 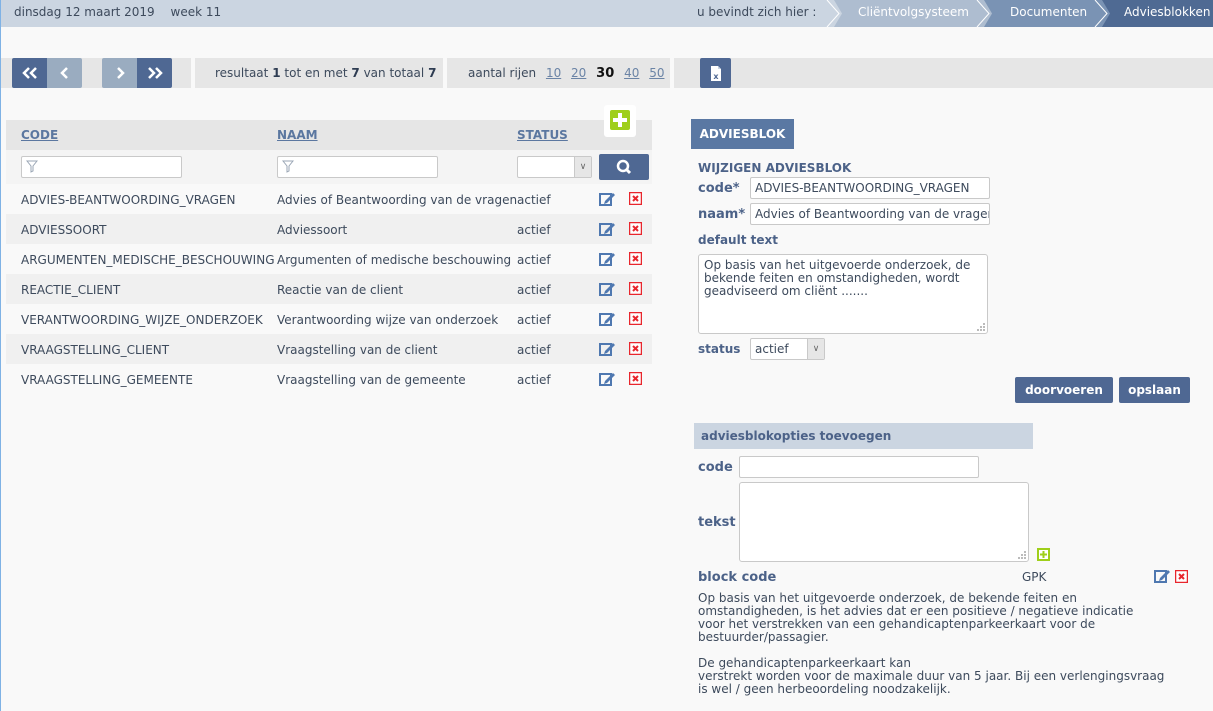 What do you see at coordinates (394, 73) in the screenshot?
I see `result-total-label: van totaal` at bounding box center [394, 73].